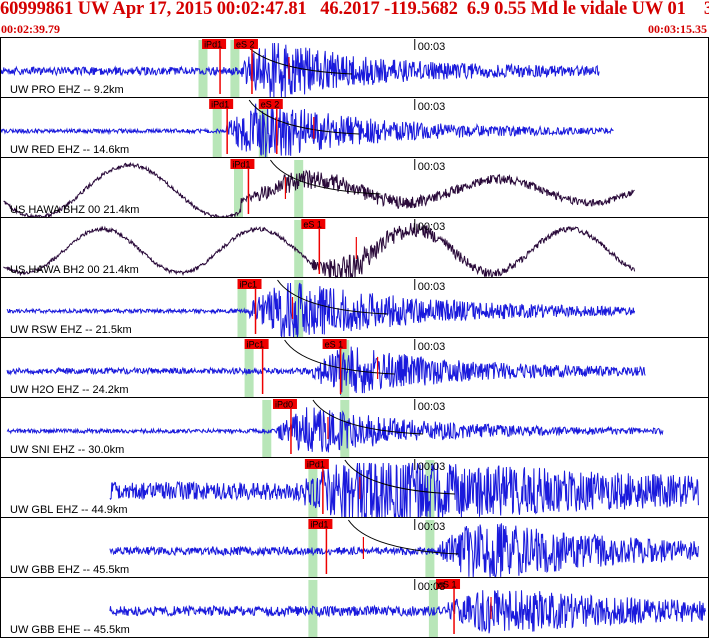 Image resolution: width=709 pixels, height=638 pixels. I want to click on pick-label-5-1: eS 1, so click(334, 345).